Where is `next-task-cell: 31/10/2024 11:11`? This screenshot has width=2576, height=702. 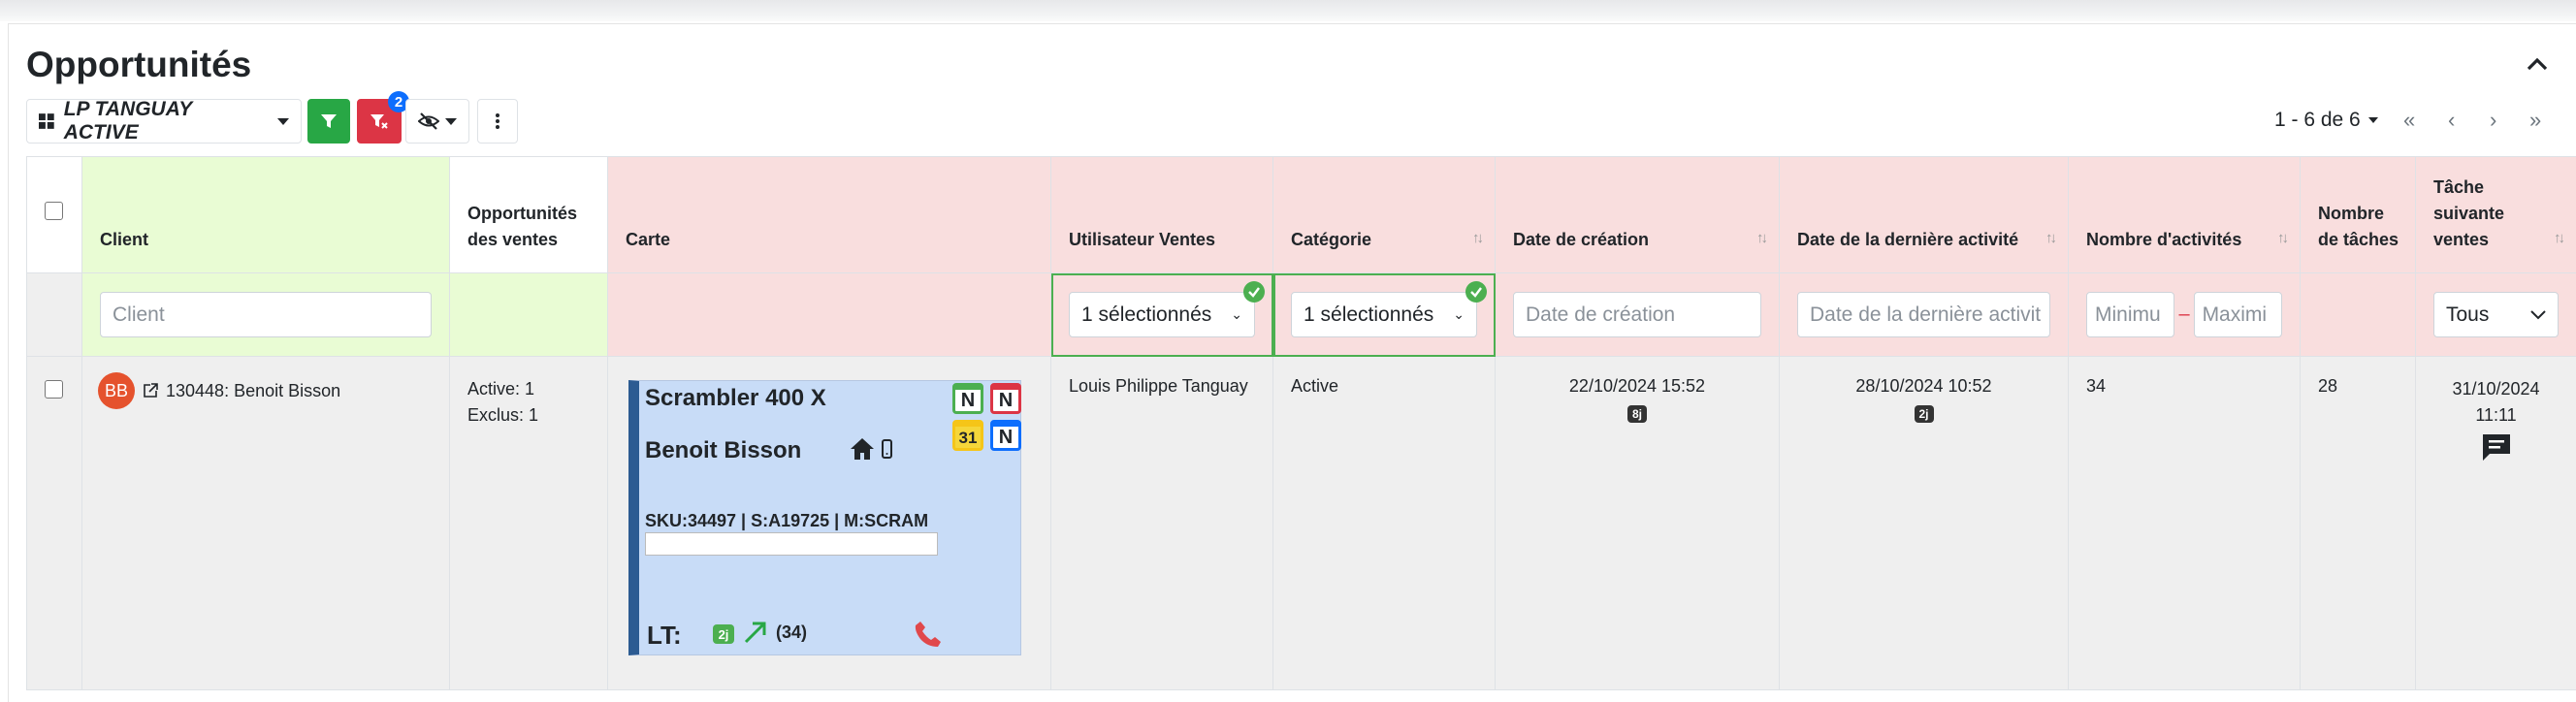
next-task-cell: 31/10/2024 11:11 is located at coordinates (2496, 523).